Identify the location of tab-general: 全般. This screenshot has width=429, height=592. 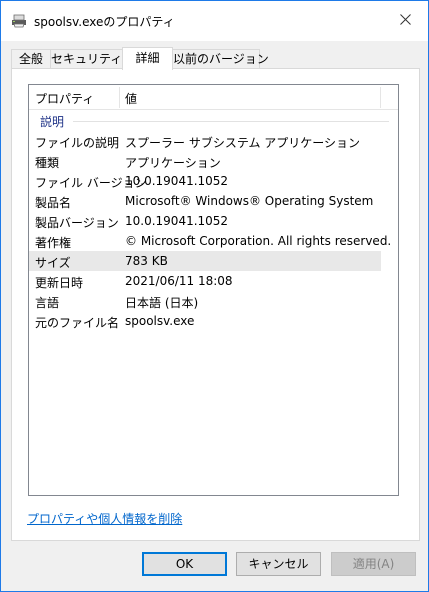
(31, 59).